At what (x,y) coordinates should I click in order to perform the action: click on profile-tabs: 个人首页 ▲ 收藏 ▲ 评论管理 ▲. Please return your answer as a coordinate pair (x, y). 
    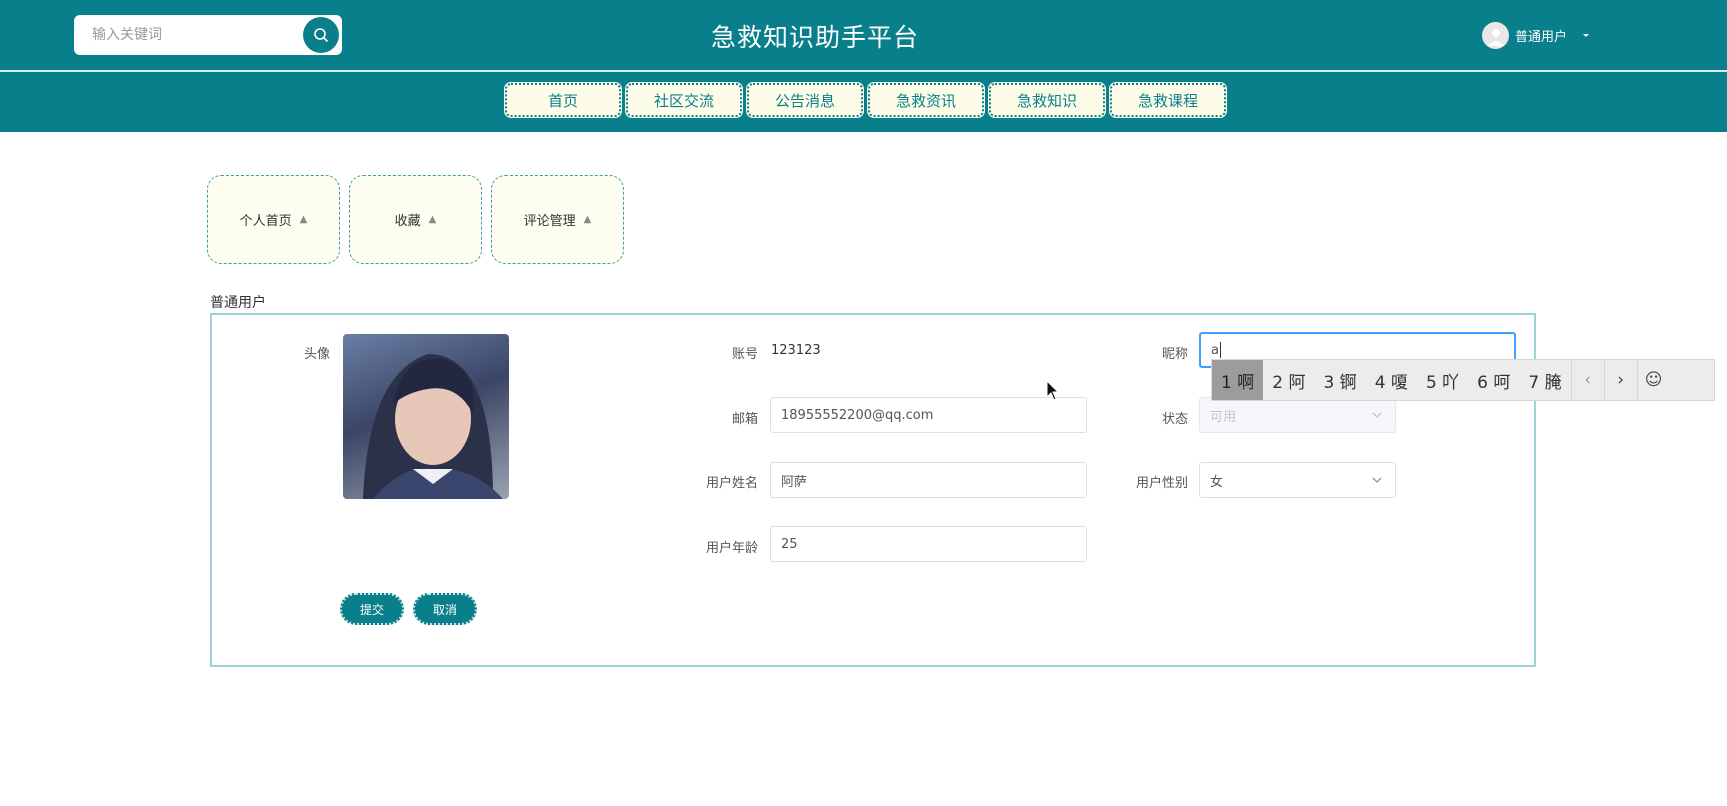
    Looking at the image, I should click on (415, 219).